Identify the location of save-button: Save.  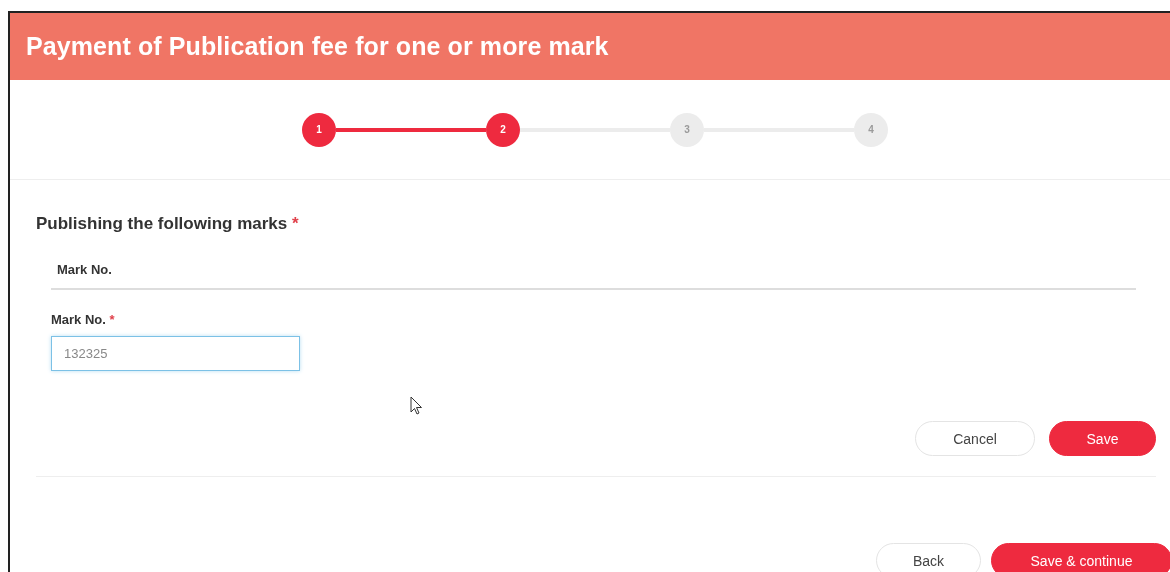
(1102, 438).